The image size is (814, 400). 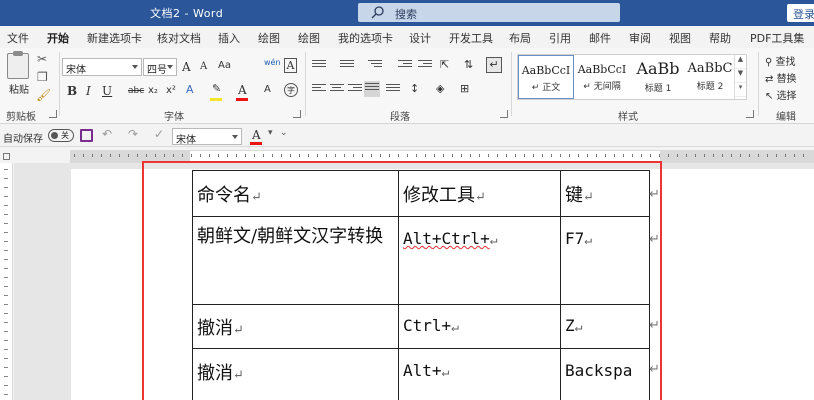 I want to click on tab-pdf-tools: PDF工具集, so click(x=777, y=38).